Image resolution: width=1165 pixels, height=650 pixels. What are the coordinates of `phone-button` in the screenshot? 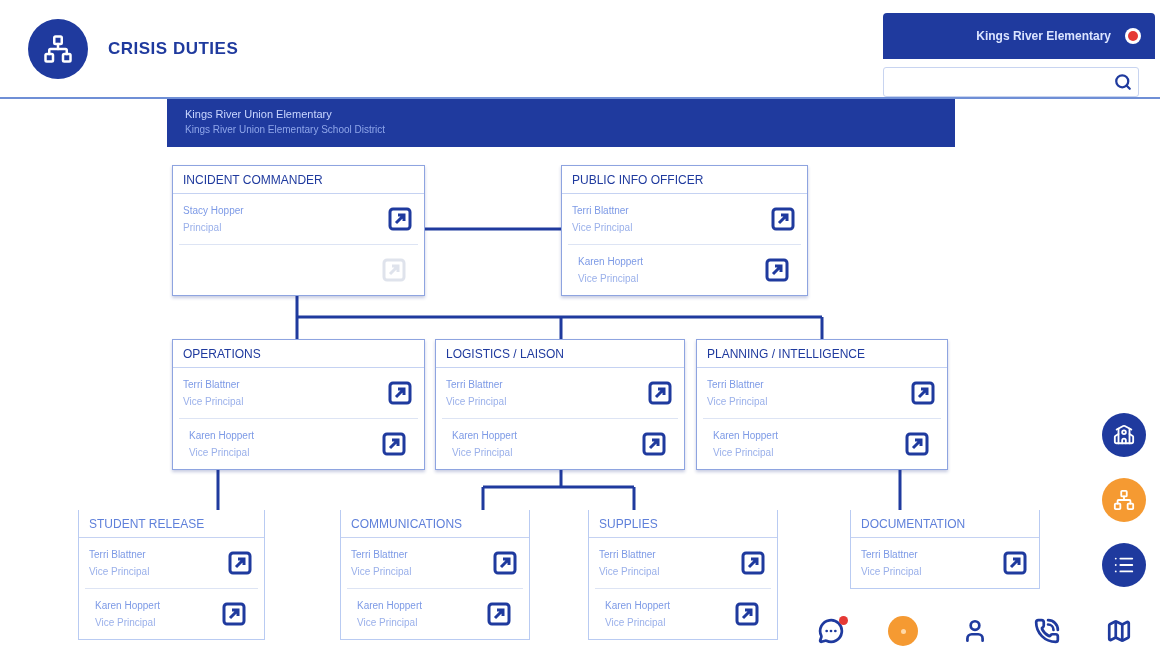 It's located at (1047, 631).